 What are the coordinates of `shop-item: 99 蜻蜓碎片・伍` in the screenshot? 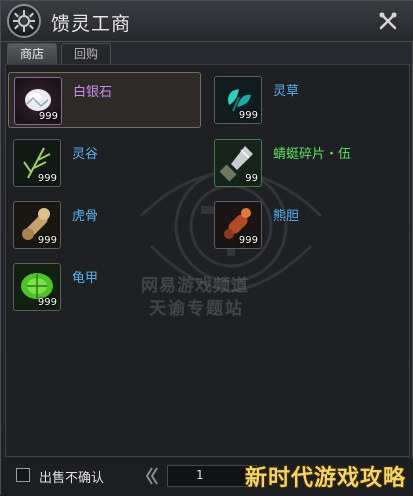 It's located at (305, 163).